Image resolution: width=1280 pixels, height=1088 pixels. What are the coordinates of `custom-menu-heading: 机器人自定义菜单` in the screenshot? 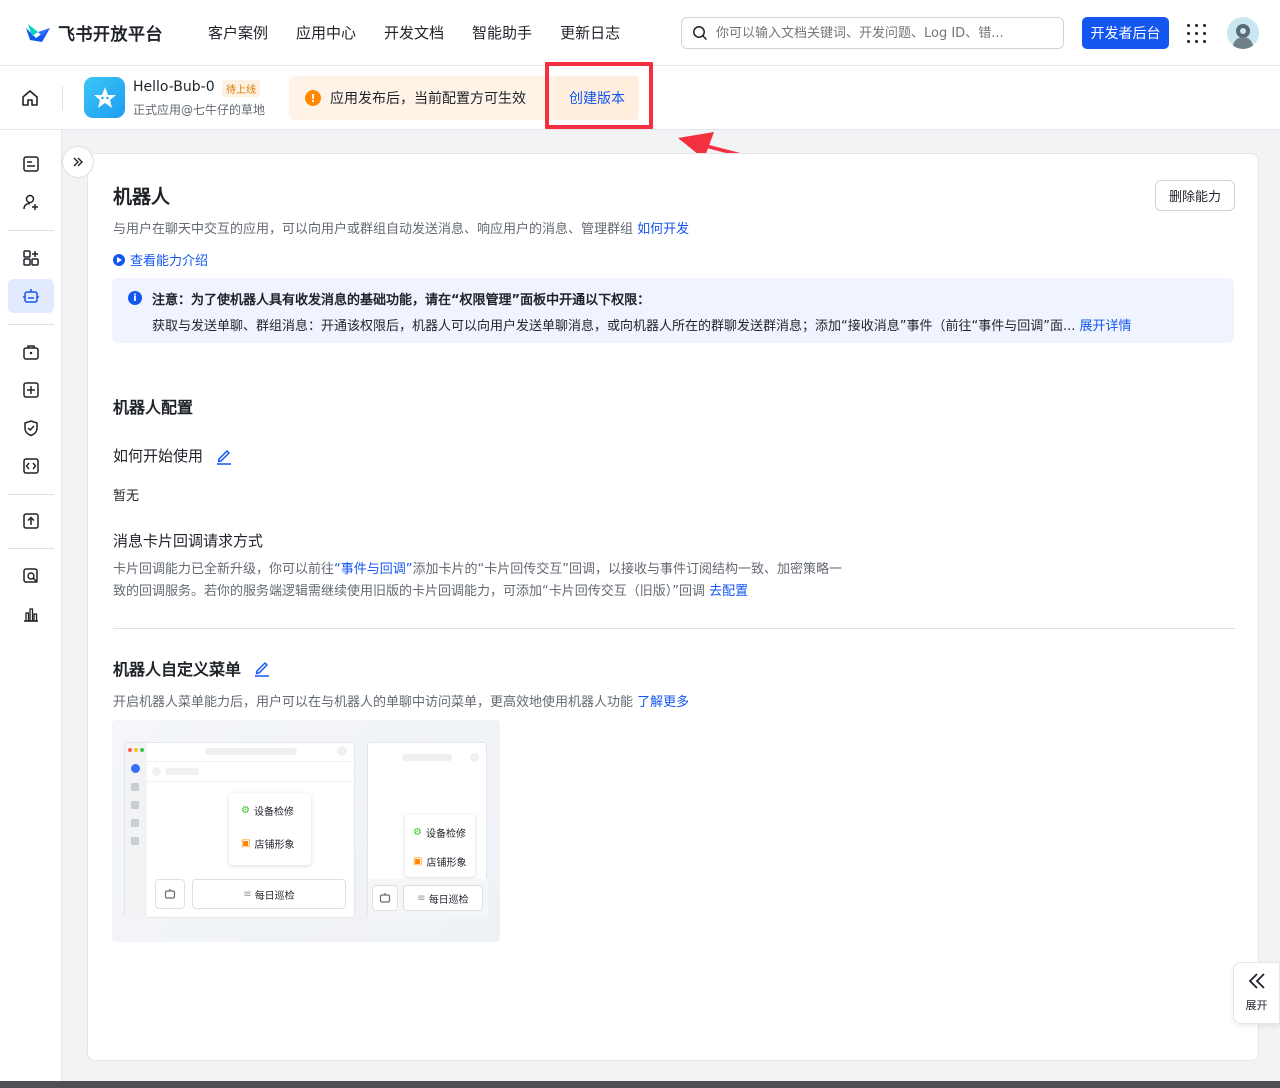 It's located at (192, 668).